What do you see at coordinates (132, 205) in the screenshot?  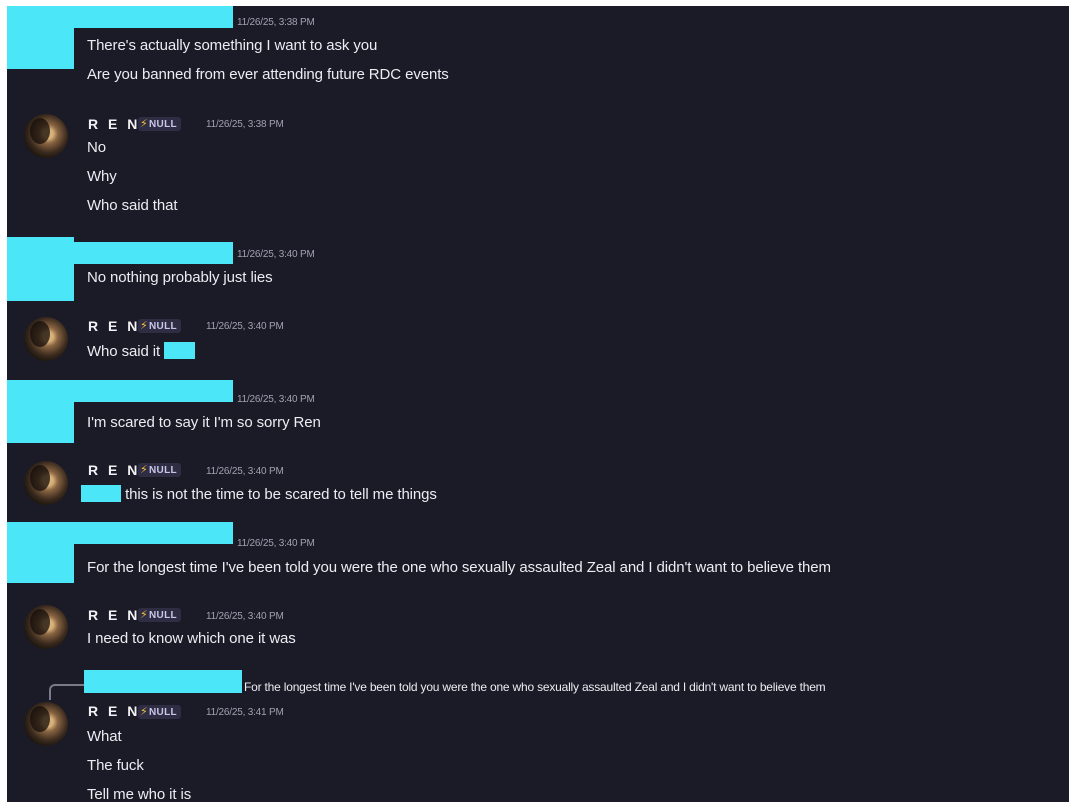 I see `message-line: Who said that` at bounding box center [132, 205].